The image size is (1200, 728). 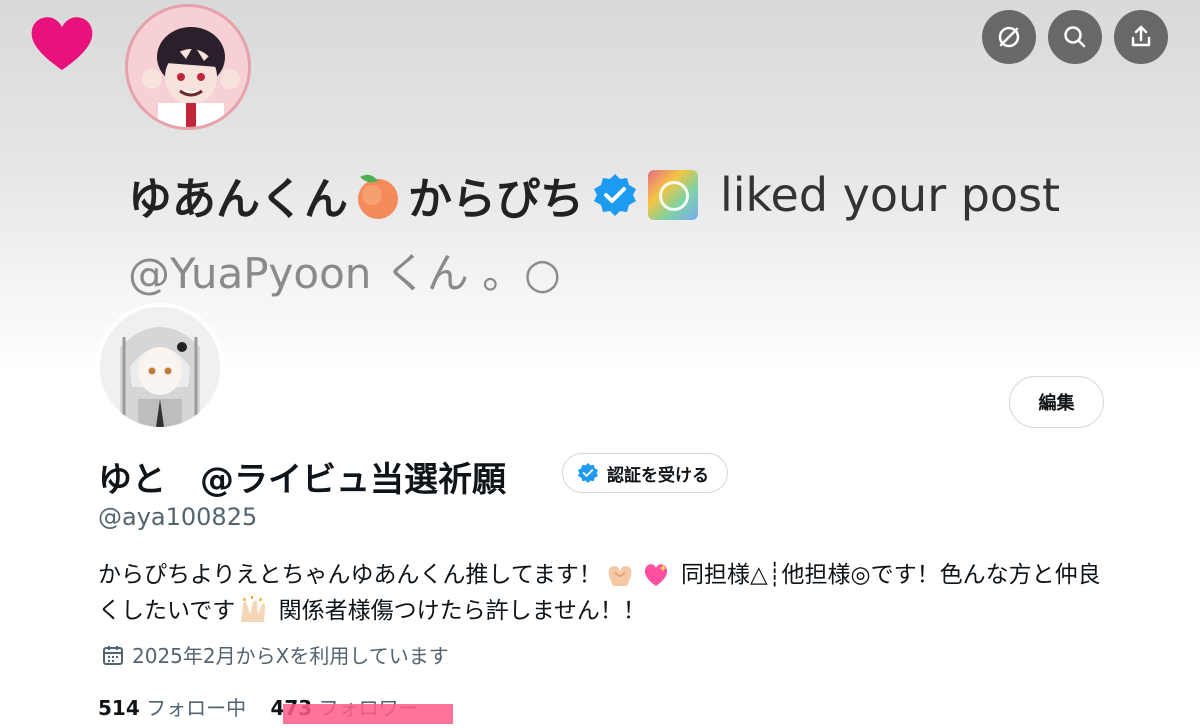 What do you see at coordinates (344, 273) in the screenshot?
I see `notification-handle: @YuaPyoon くん 。○` at bounding box center [344, 273].